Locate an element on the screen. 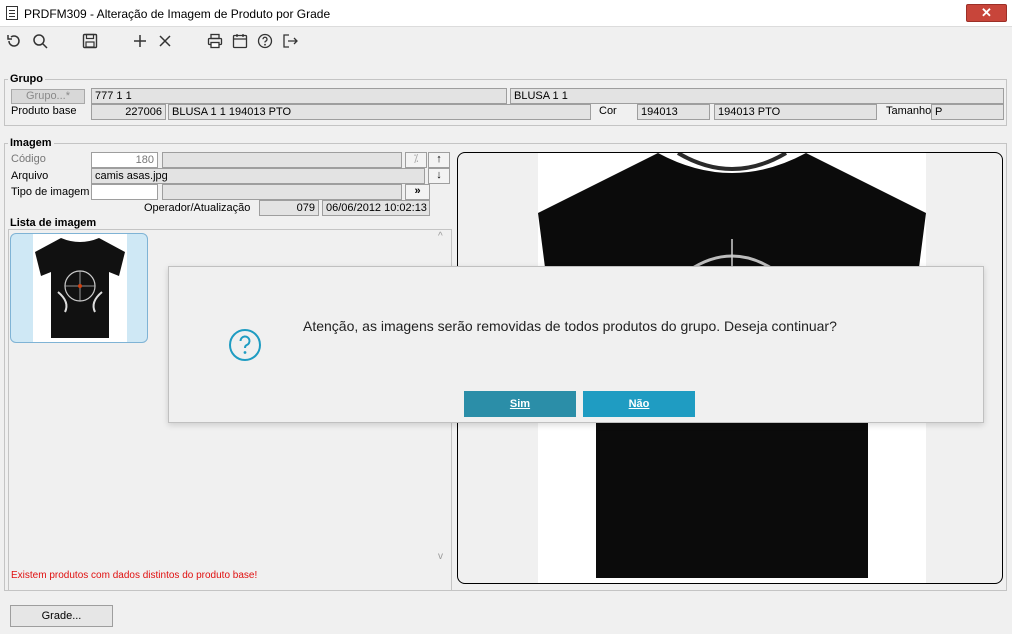  operador-field: 079 is located at coordinates (289, 208).